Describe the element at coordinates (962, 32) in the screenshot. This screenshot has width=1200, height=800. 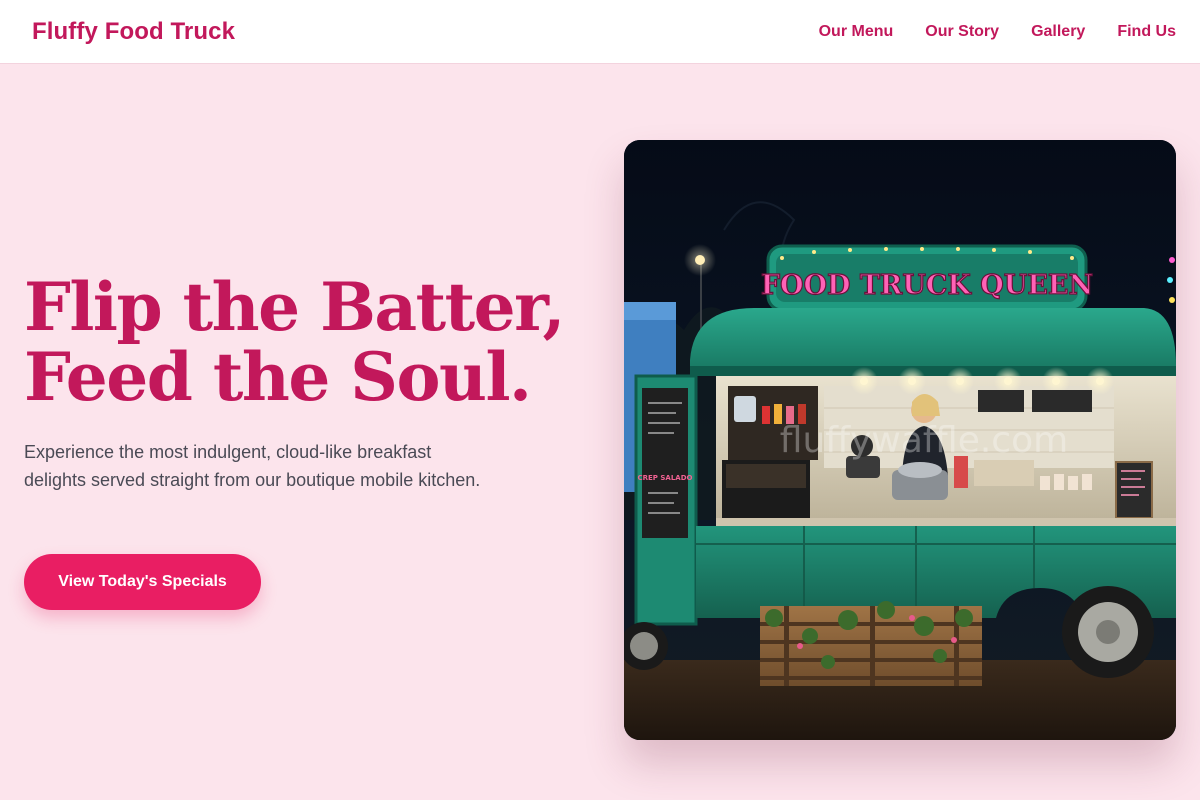
I see `nav-link-our-story: Our Story` at that location.